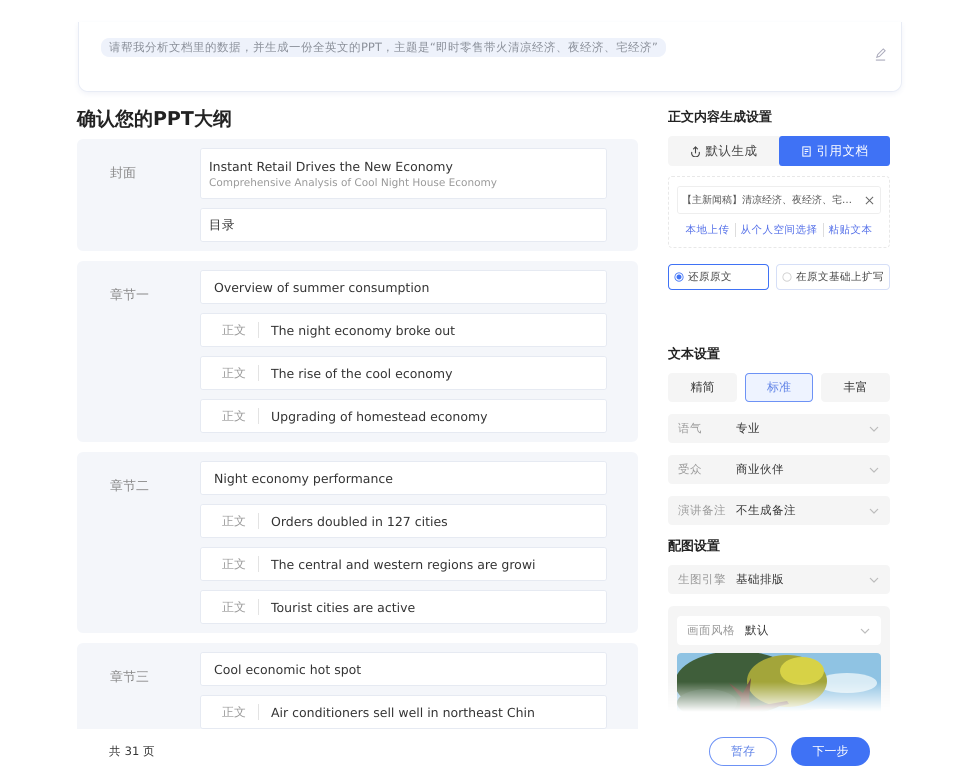  Describe the element at coordinates (779, 630) in the screenshot. I see `select-field: 画面风格 默认` at that location.